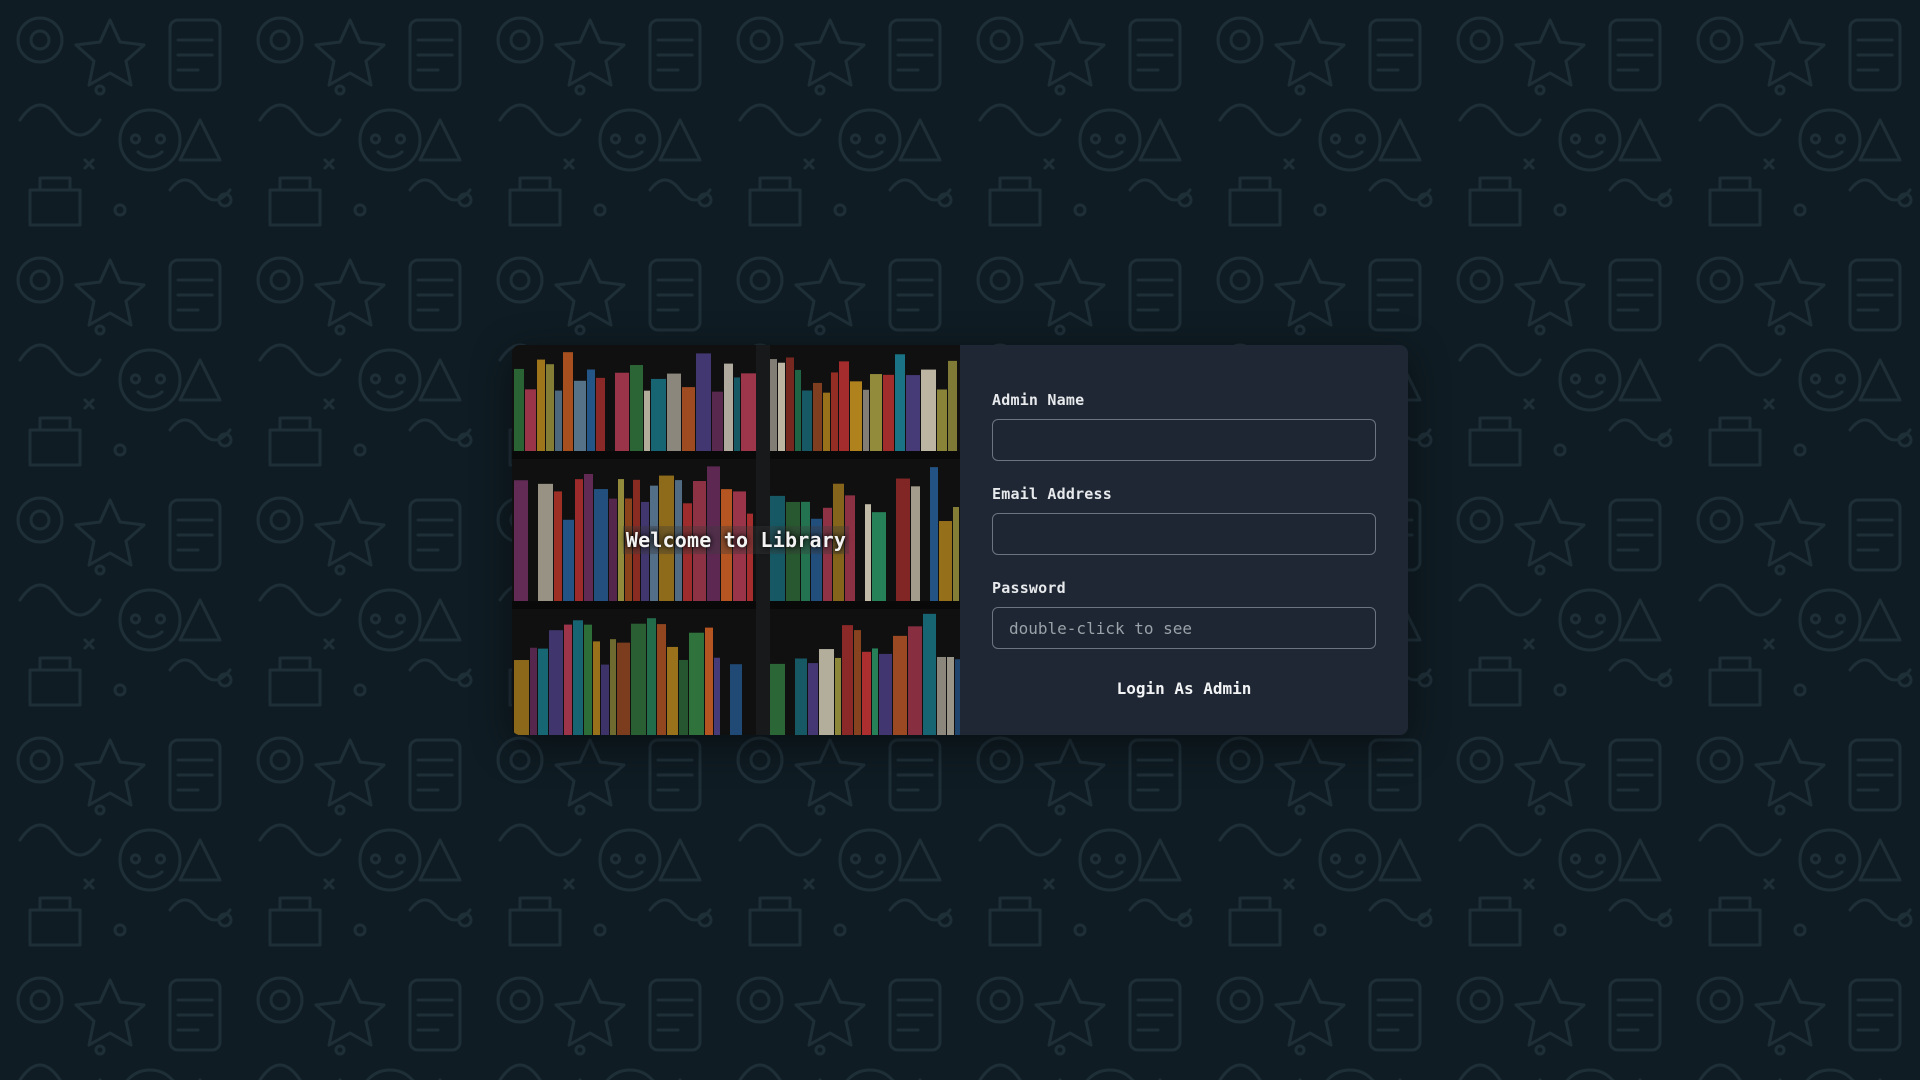 The height and width of the screenshot is (1080, 1920). I want to click on hero-title-text: Welcome to Library, so click(736, 540).